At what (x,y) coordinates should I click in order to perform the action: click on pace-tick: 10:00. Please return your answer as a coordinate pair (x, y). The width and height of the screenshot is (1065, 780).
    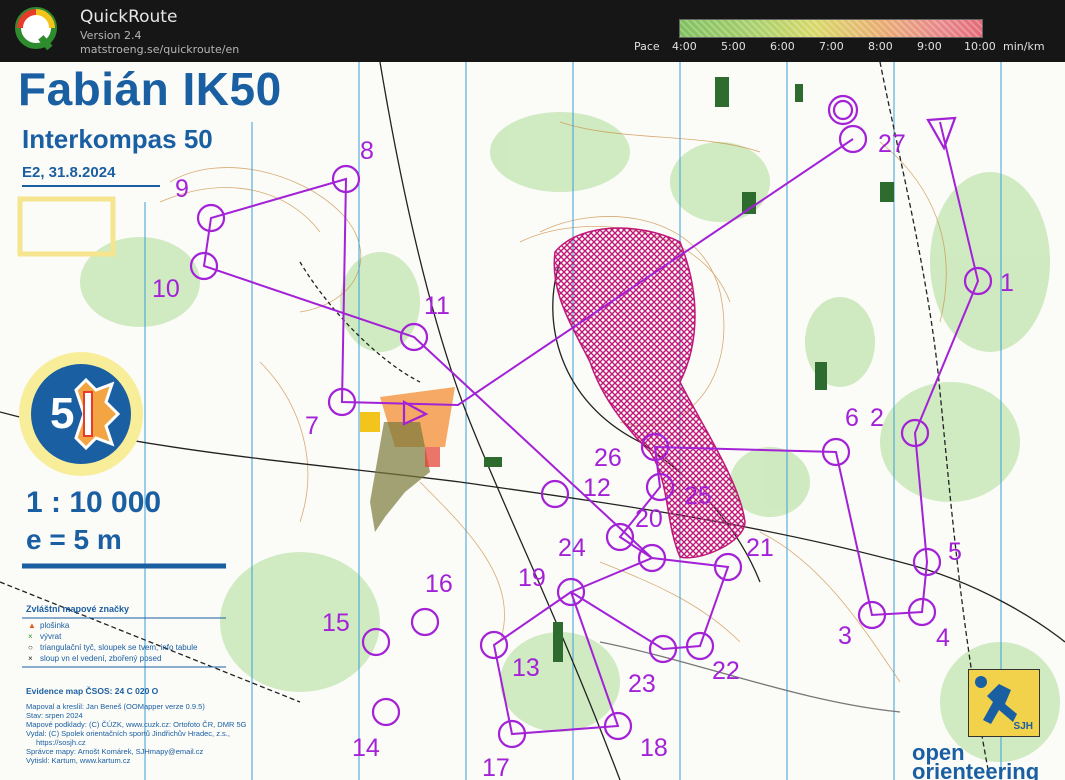
    Looking at the image, I should click on (980, 46).